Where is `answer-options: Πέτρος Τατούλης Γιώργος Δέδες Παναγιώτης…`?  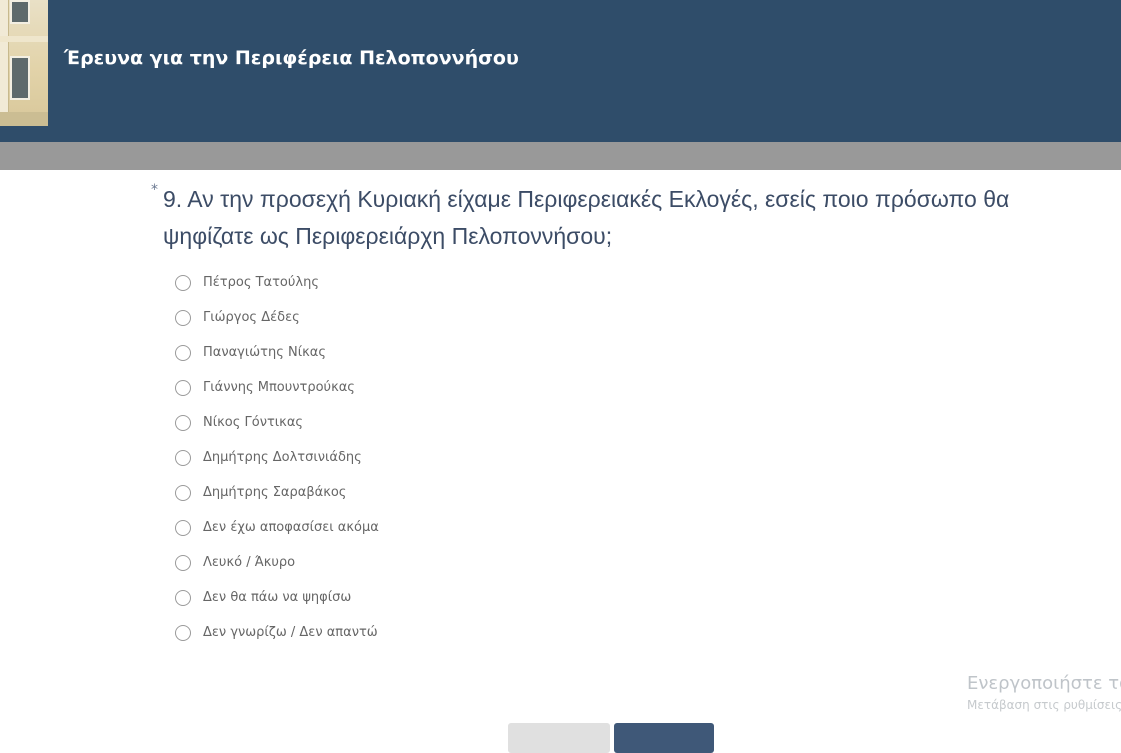
answer-options: Πέτρος Τατούλης Γιώργος Δέδες Παναγιώτης… is located at coordinates (277, 457).